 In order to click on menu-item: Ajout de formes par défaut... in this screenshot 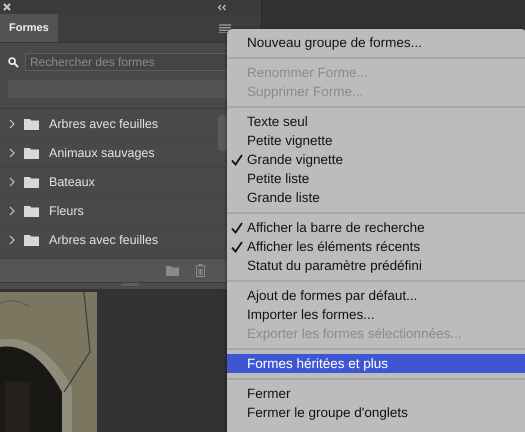, I will do `click(376, 295)`.